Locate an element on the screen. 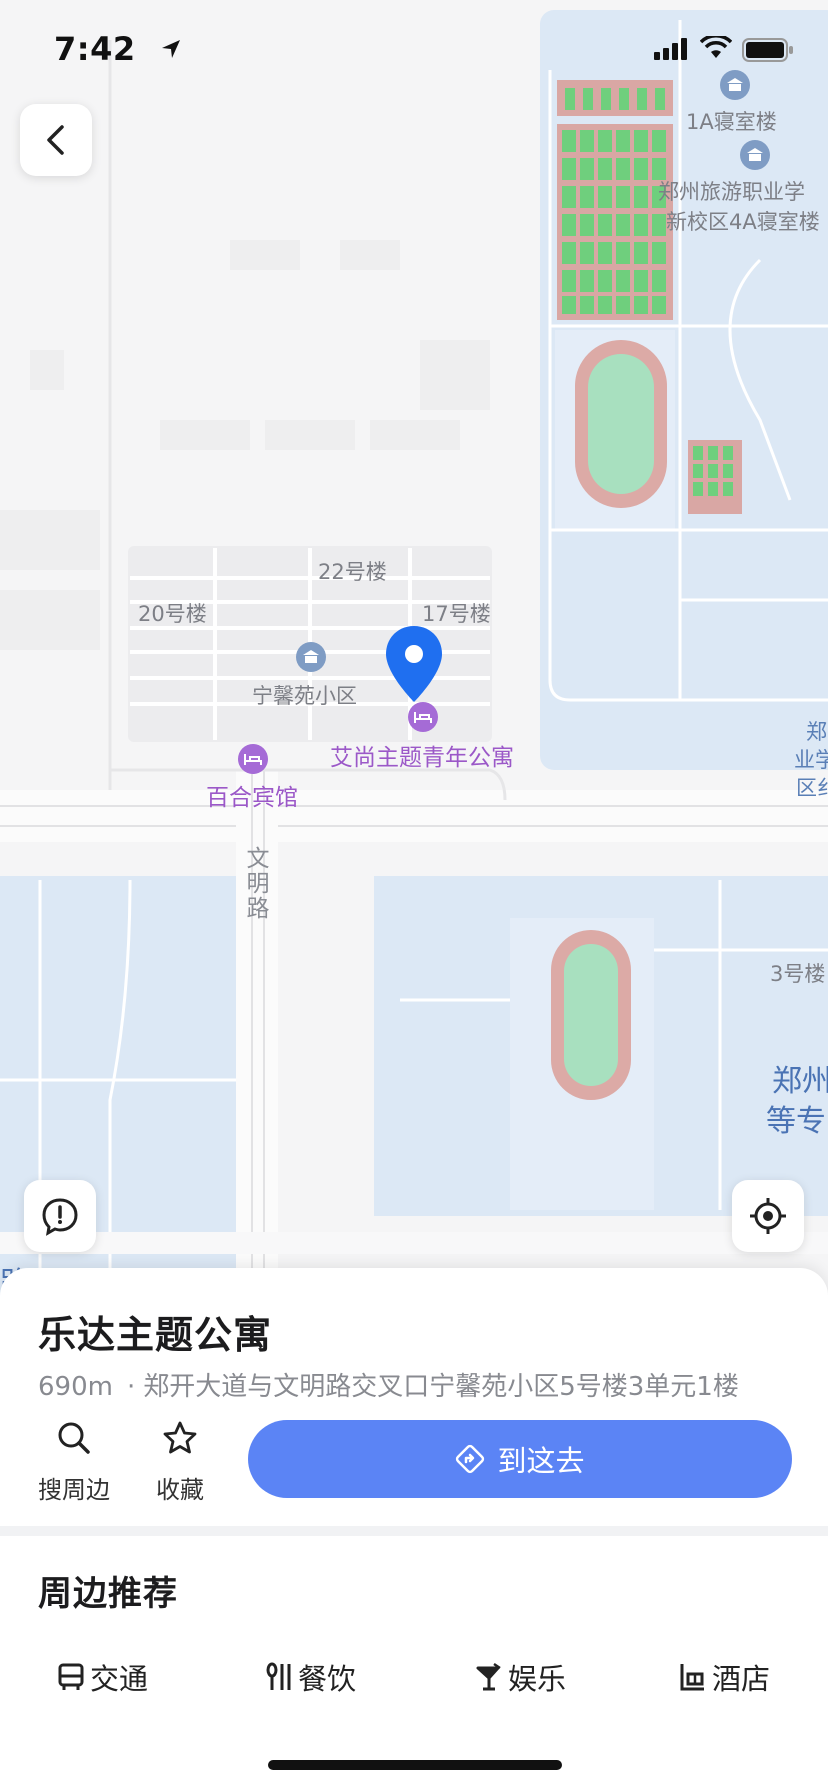 This screenshot has height=1792, width=828. section-divider is located at coordinates (414, 1531).